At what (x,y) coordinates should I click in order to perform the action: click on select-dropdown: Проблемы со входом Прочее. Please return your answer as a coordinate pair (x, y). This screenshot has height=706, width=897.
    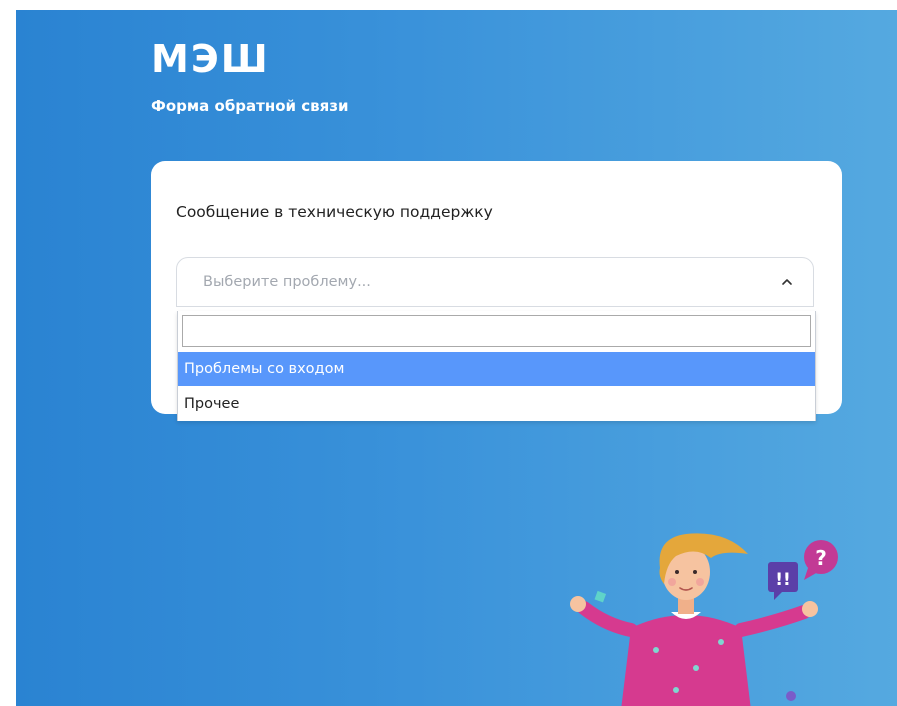
    Looking at the image, I should click on (496, 366).